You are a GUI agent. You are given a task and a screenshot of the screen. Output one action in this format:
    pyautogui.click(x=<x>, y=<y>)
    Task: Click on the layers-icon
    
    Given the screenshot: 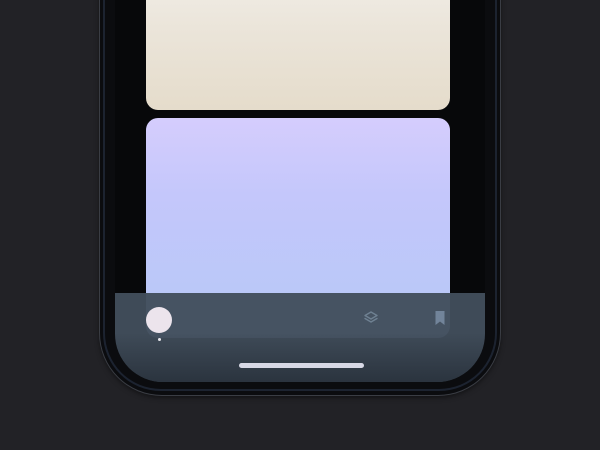 What is the action you would take?
    pyautogui.click(x=371, y=318)
    